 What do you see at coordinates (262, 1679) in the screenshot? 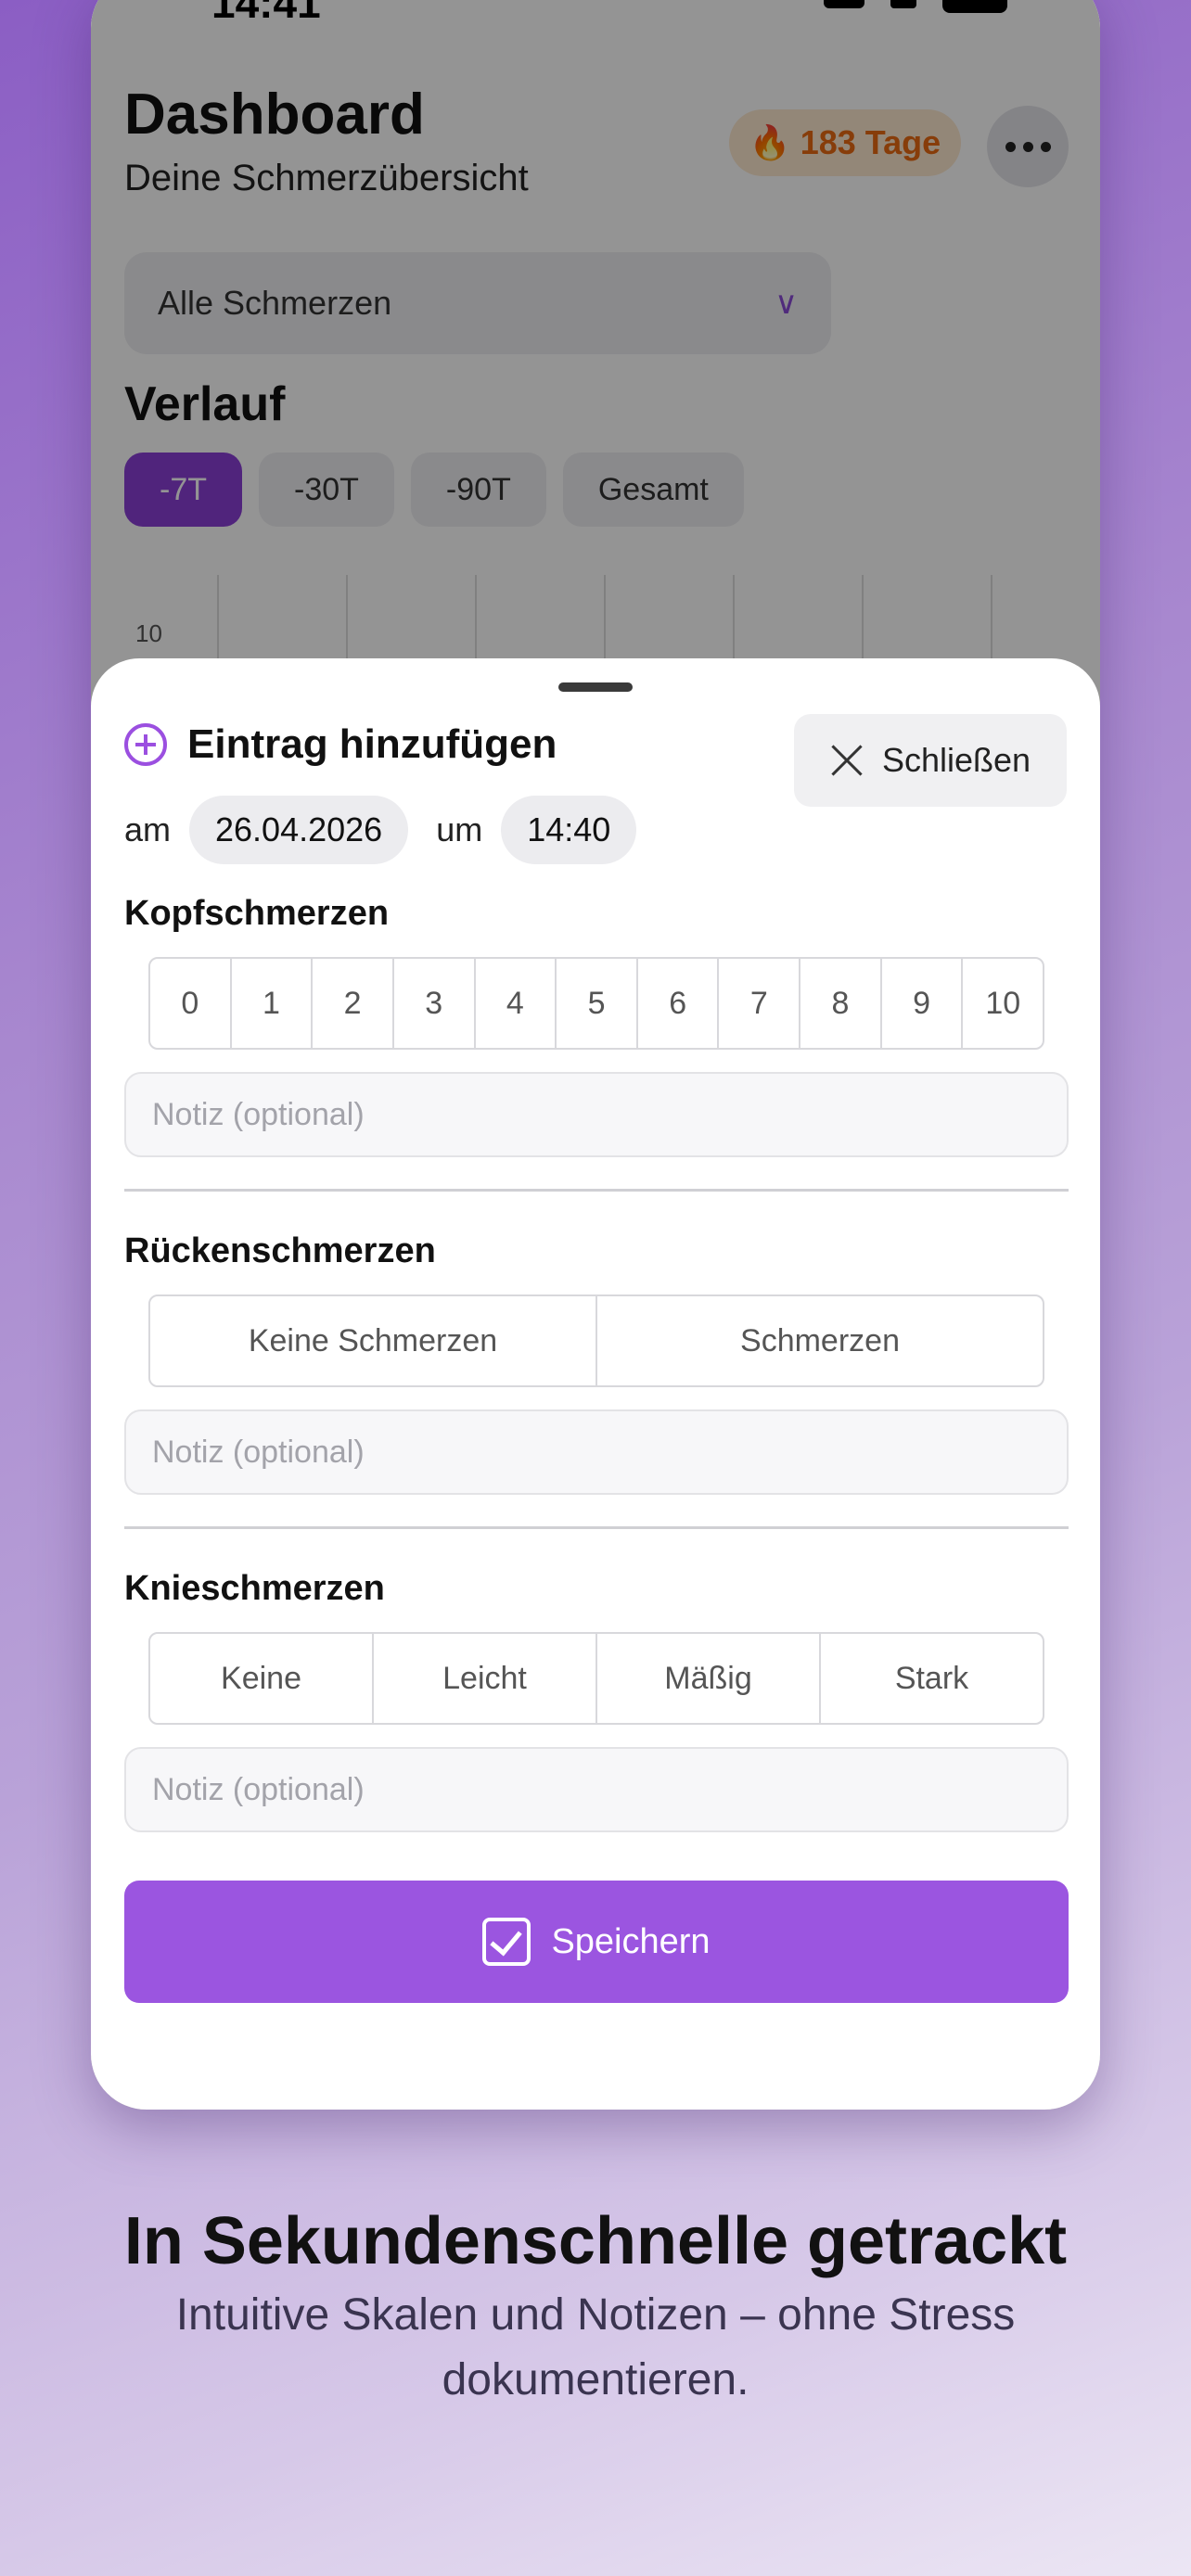
I see `kneepain-option: Keine` at bounding box center [262, 1679].